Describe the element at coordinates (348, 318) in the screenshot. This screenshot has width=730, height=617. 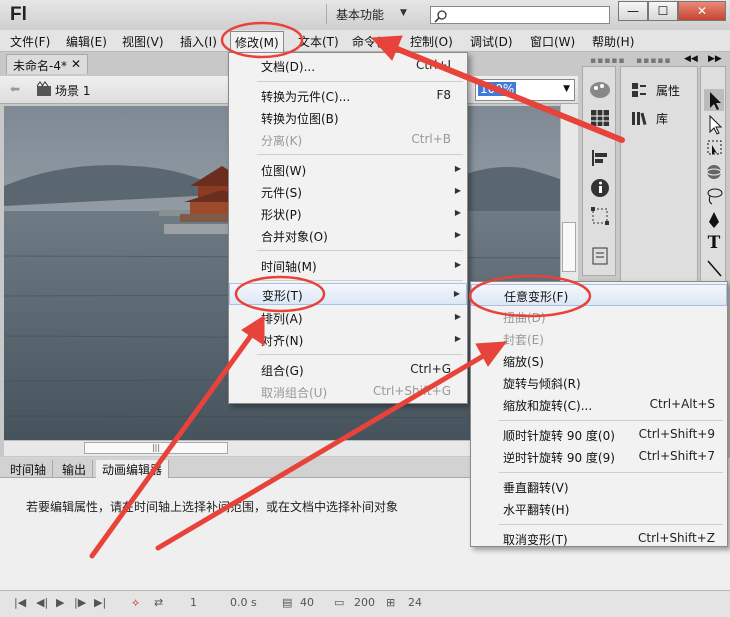
I see `menu-item-arrange: 排列(A) ▶` at that location.